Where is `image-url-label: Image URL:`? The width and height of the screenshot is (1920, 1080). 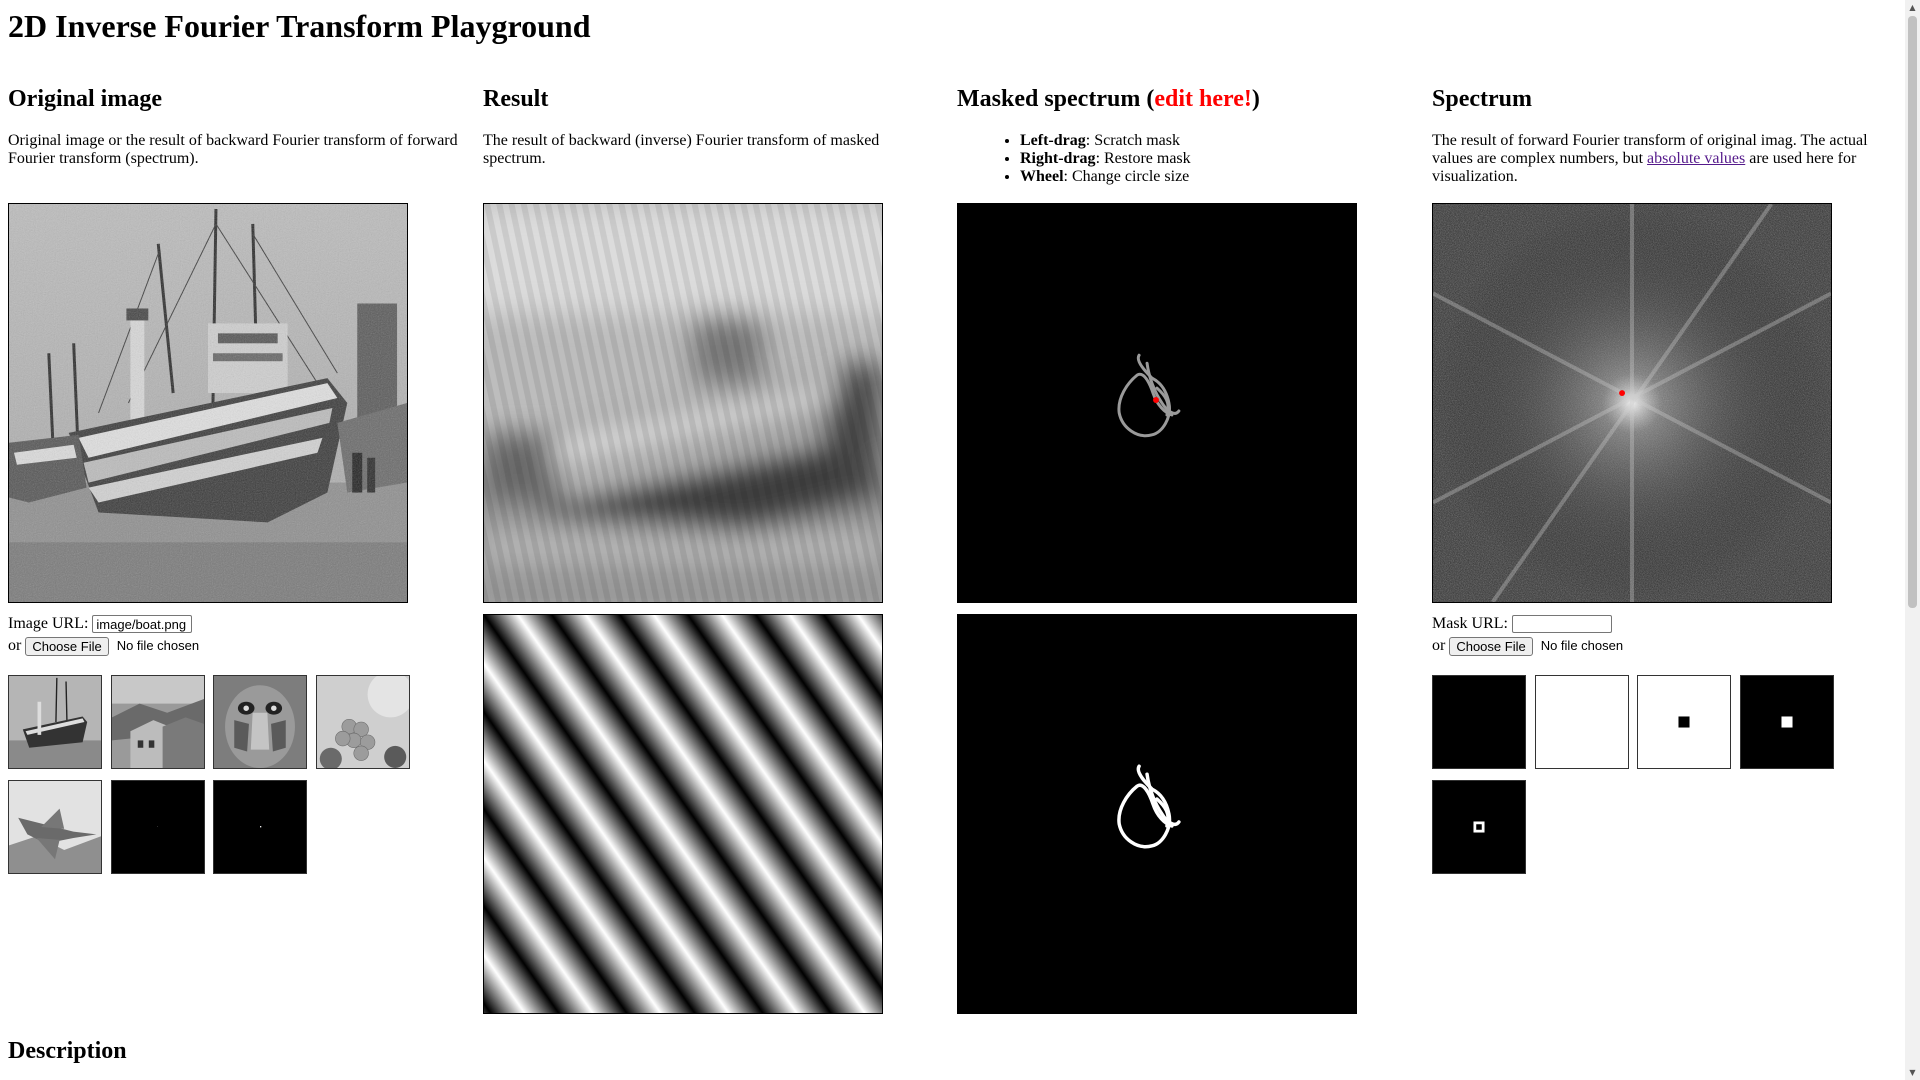 image-url-label: Image URL: is located at coordinates (48, 623).